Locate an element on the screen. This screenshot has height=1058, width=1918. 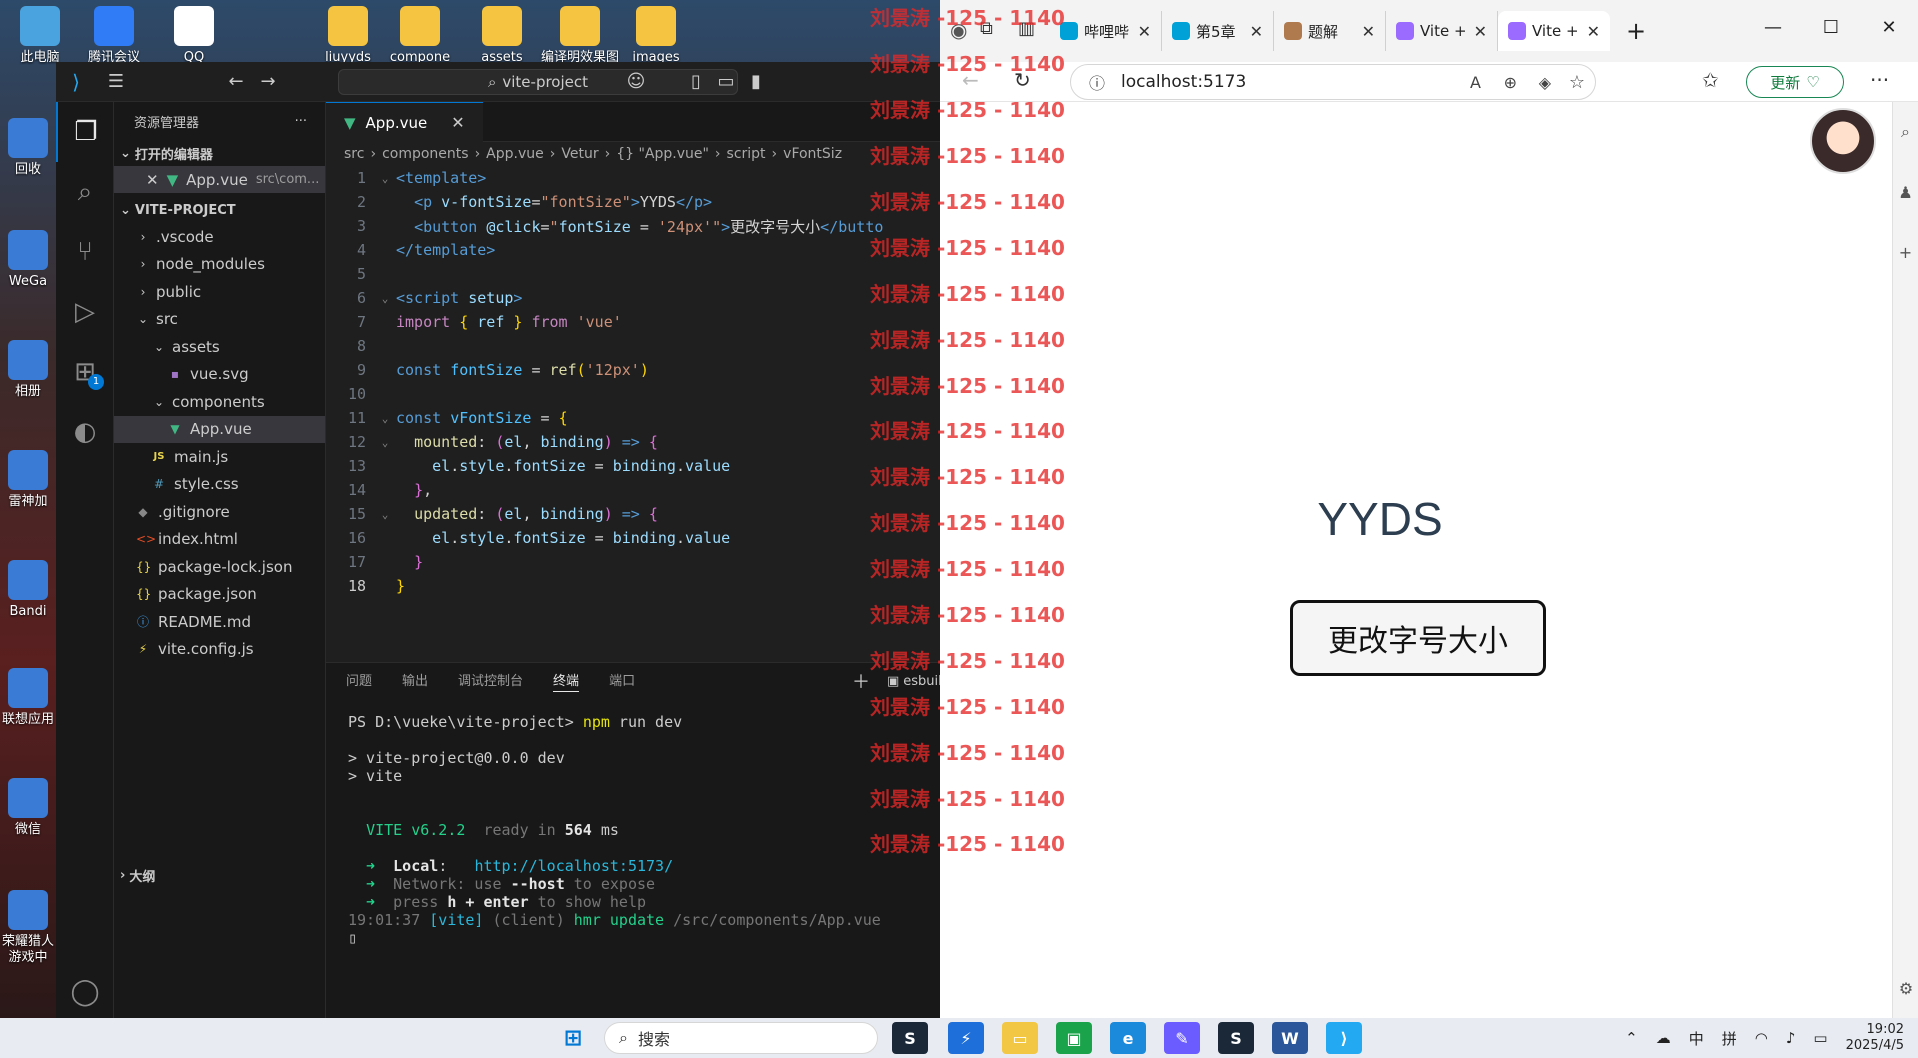
code-line: 12 ⌄ mounted: (el, binding) => { is located at coordinates (633, 442).